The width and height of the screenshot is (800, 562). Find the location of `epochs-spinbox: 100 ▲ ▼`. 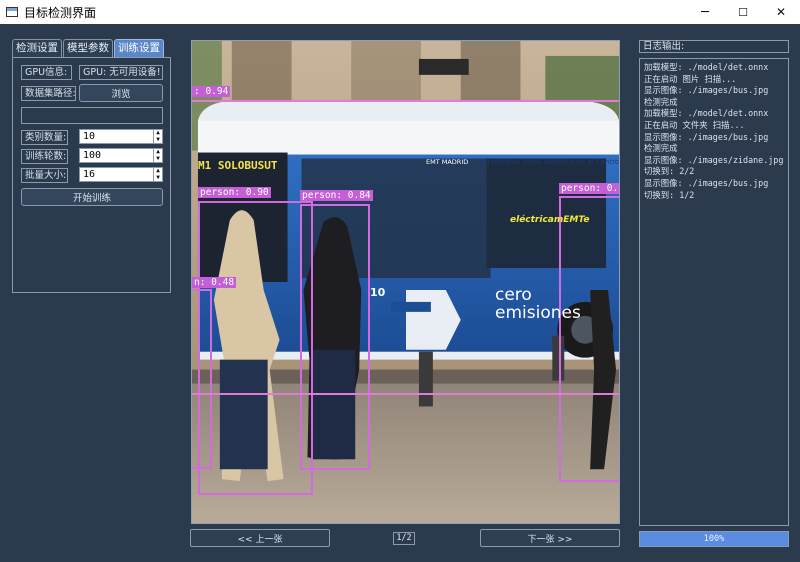

epochs-spinbox: 100 ▲ ▼ is located at coordinates (121, 155).